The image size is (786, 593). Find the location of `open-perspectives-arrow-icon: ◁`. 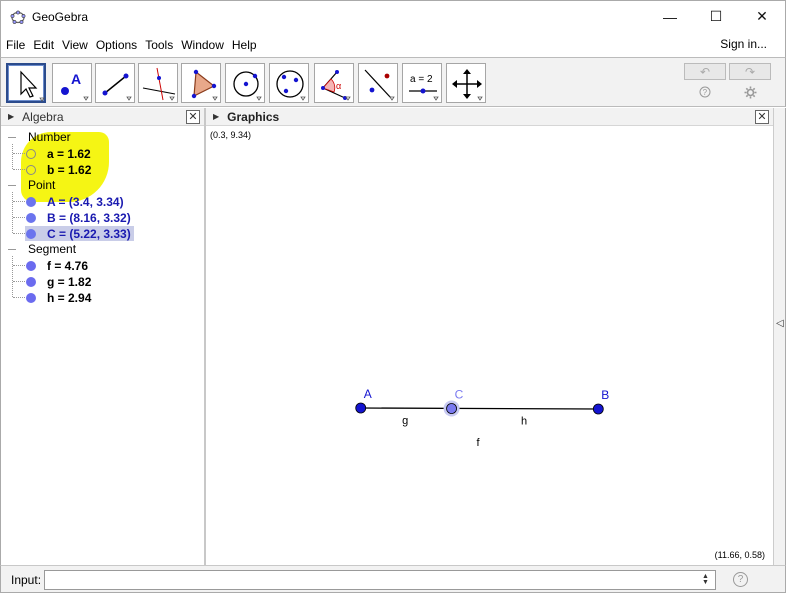

open-perspectives-arrow-icon: ◁ is located at coordinates (780, 323).